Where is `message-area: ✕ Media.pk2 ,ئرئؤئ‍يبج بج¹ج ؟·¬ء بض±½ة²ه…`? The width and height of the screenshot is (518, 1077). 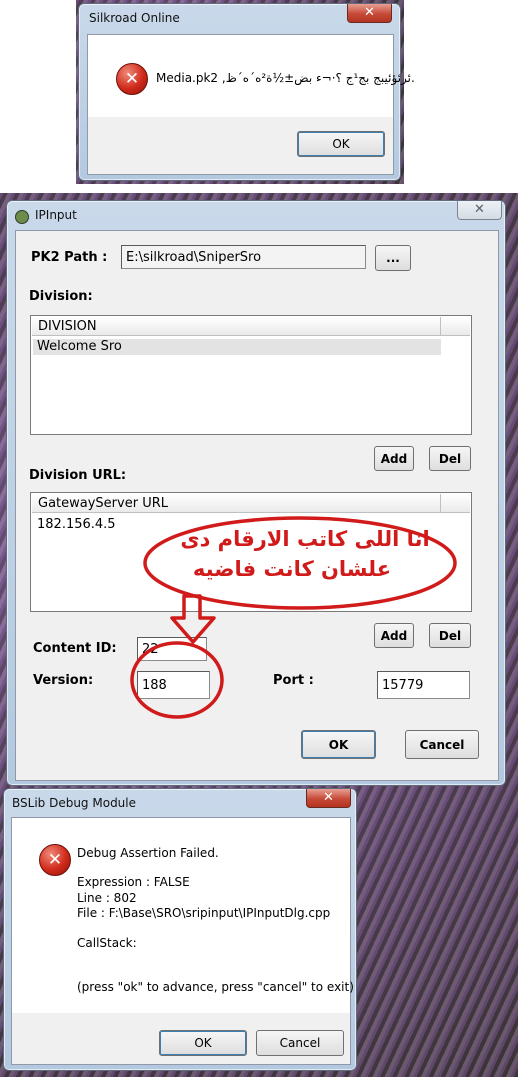 message-area: ✕ Media.pk2 ,ئرئؤئ‍يبج بج¹ج ؟·¬ء بض±½ة²ه… is located at coordinates (251, 76).